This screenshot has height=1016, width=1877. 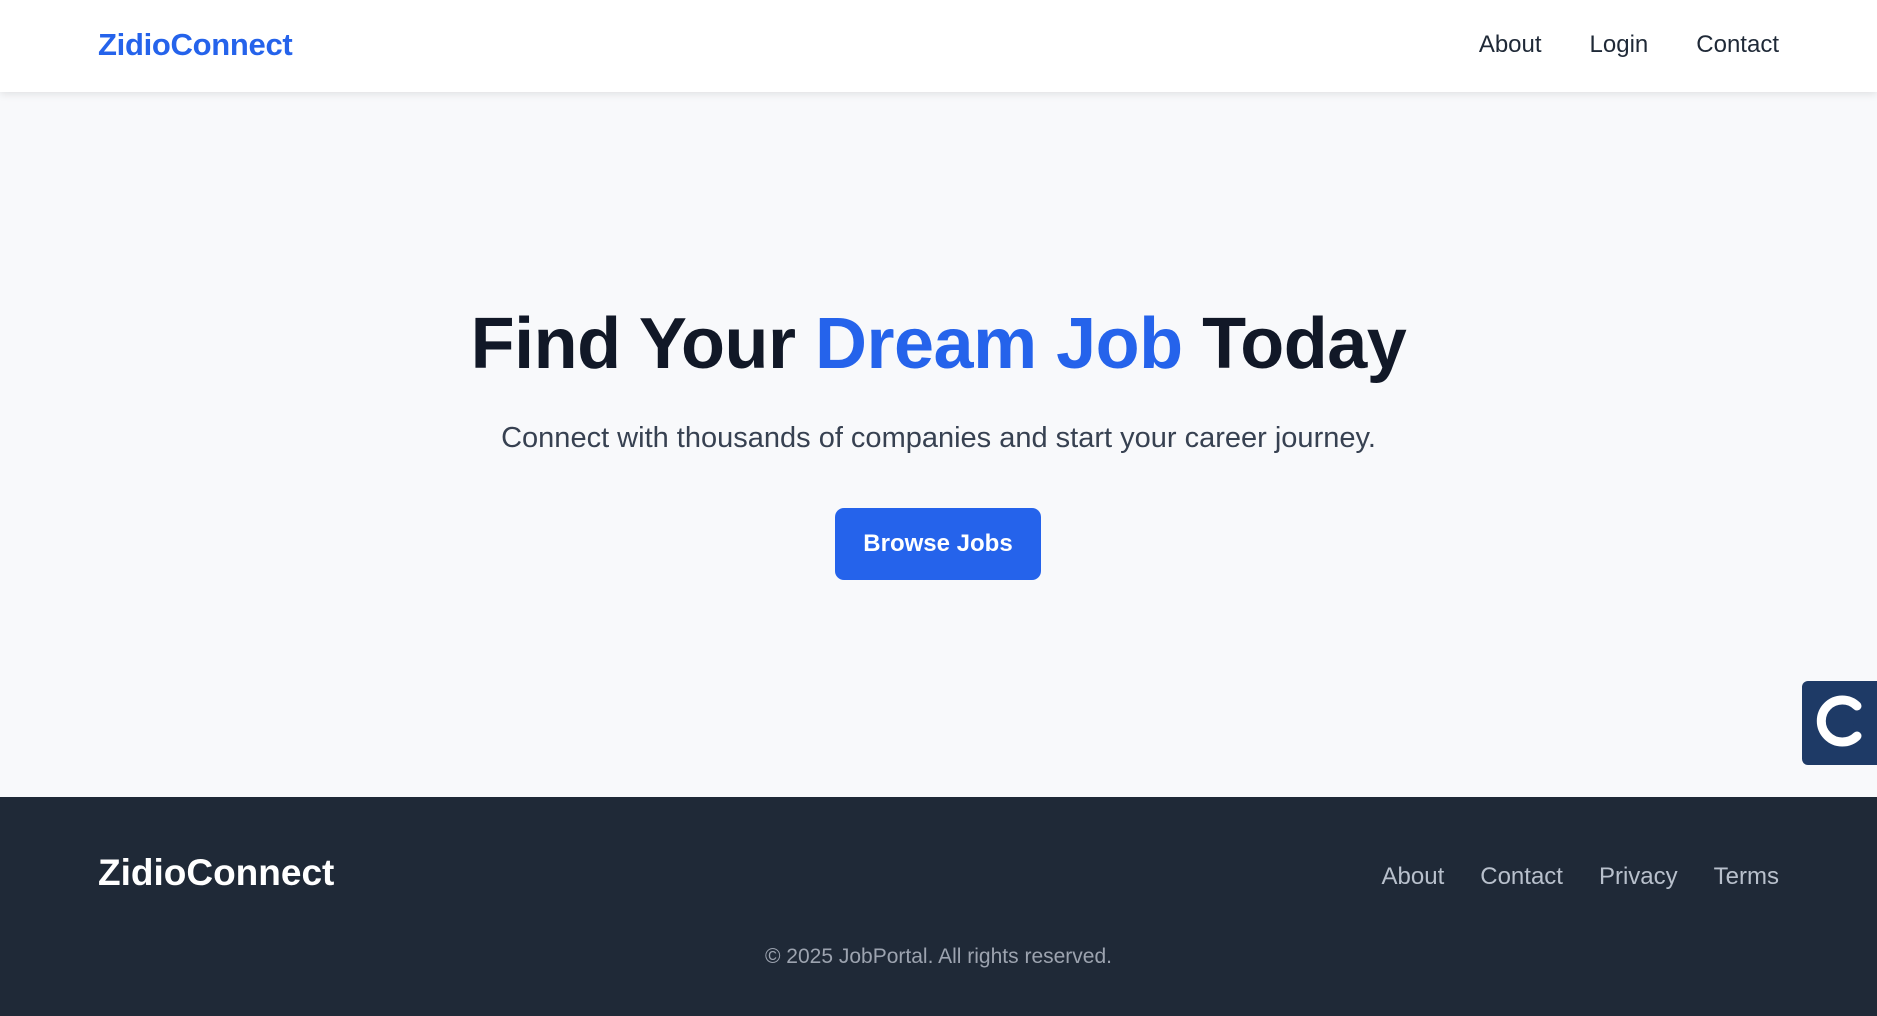 I want to click on main-nav: About Login Contact, so click(x=1629, y=45).